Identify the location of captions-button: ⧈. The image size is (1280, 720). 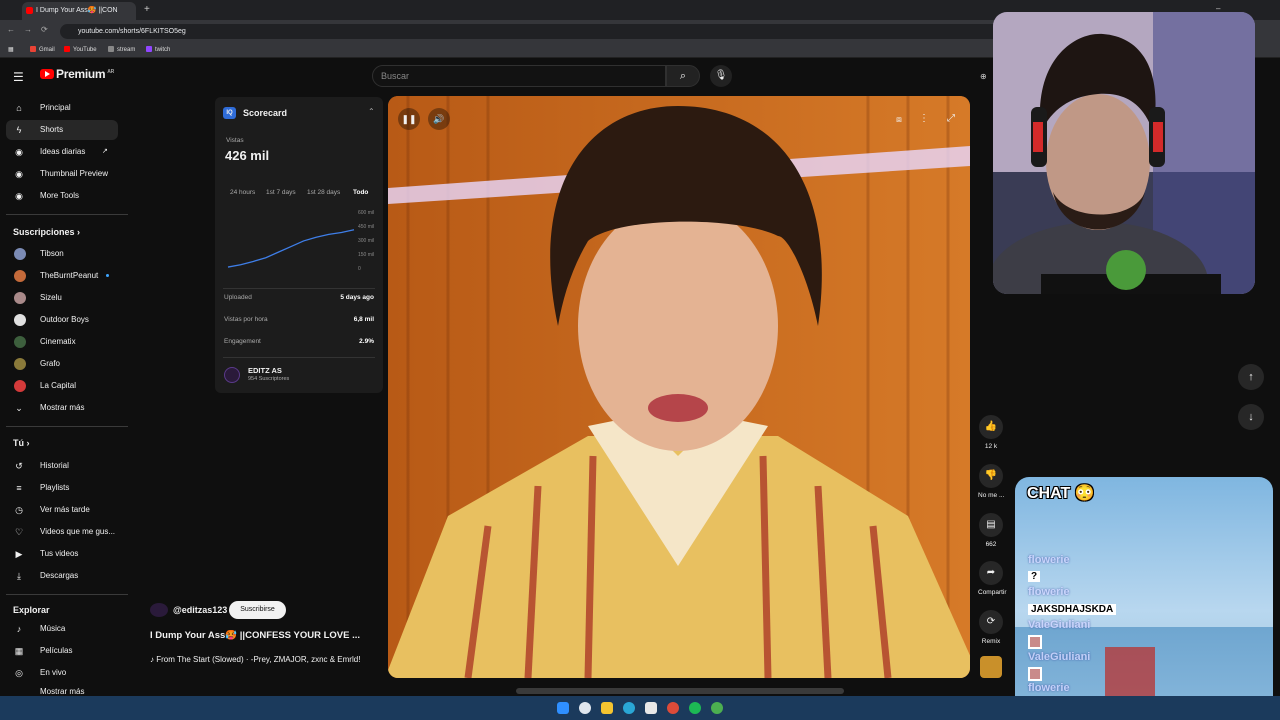
(899, 119).